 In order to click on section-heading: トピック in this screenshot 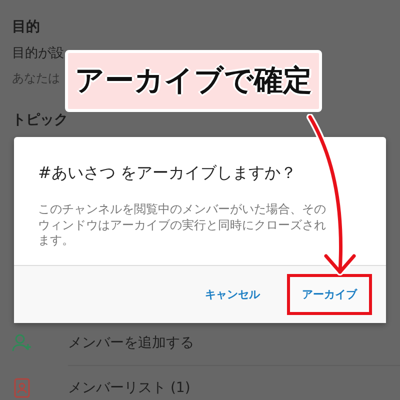, I will do `click(40, 120)`.